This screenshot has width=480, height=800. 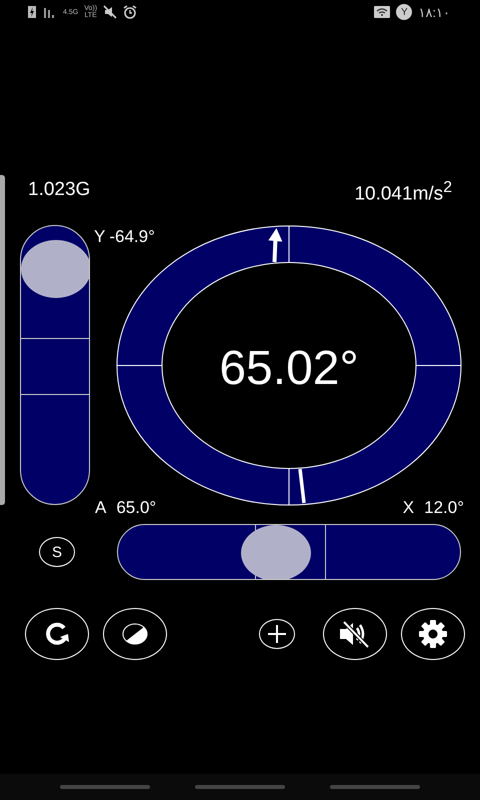 I want to click on edge-handle, so click(x=2, y=340).